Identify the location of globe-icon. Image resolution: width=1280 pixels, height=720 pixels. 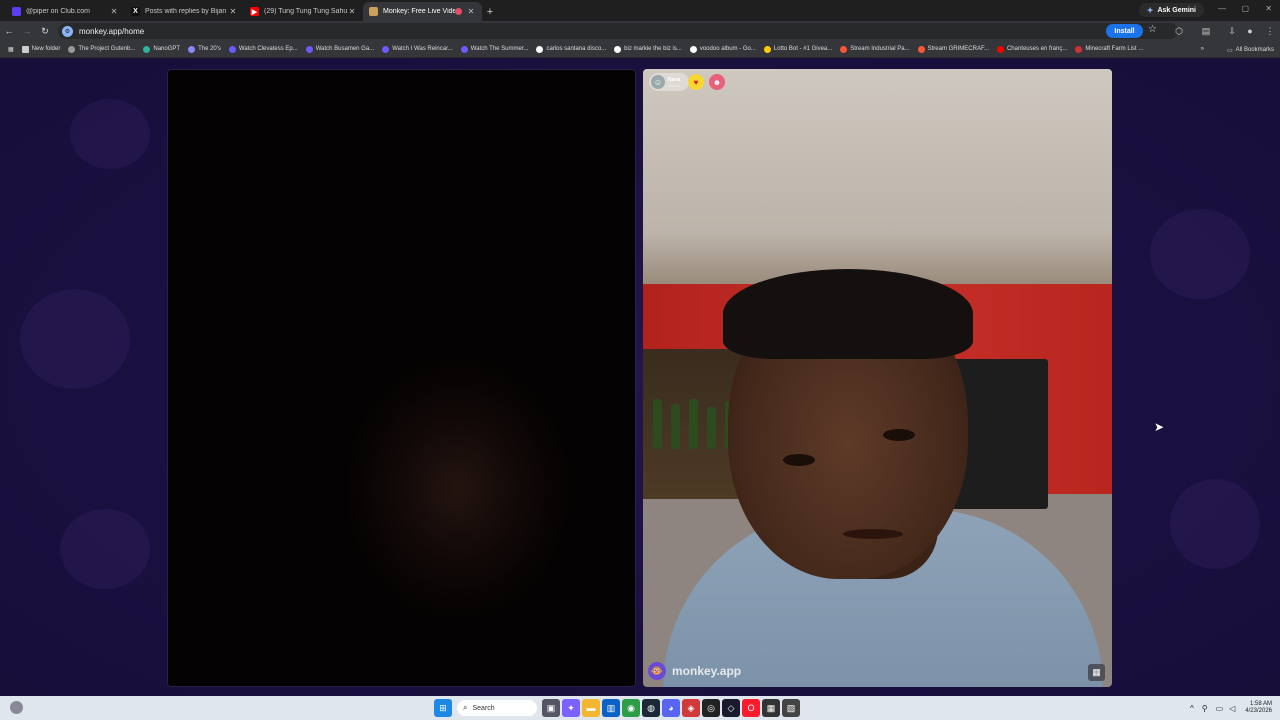
(192, 49).